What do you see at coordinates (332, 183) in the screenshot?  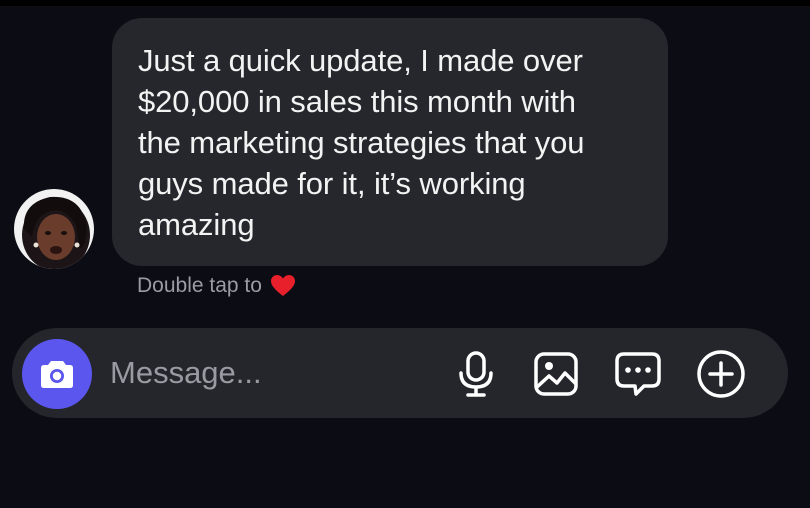 I see `message-line: guys made for it, it’s working` at bounding box center [332, 183].